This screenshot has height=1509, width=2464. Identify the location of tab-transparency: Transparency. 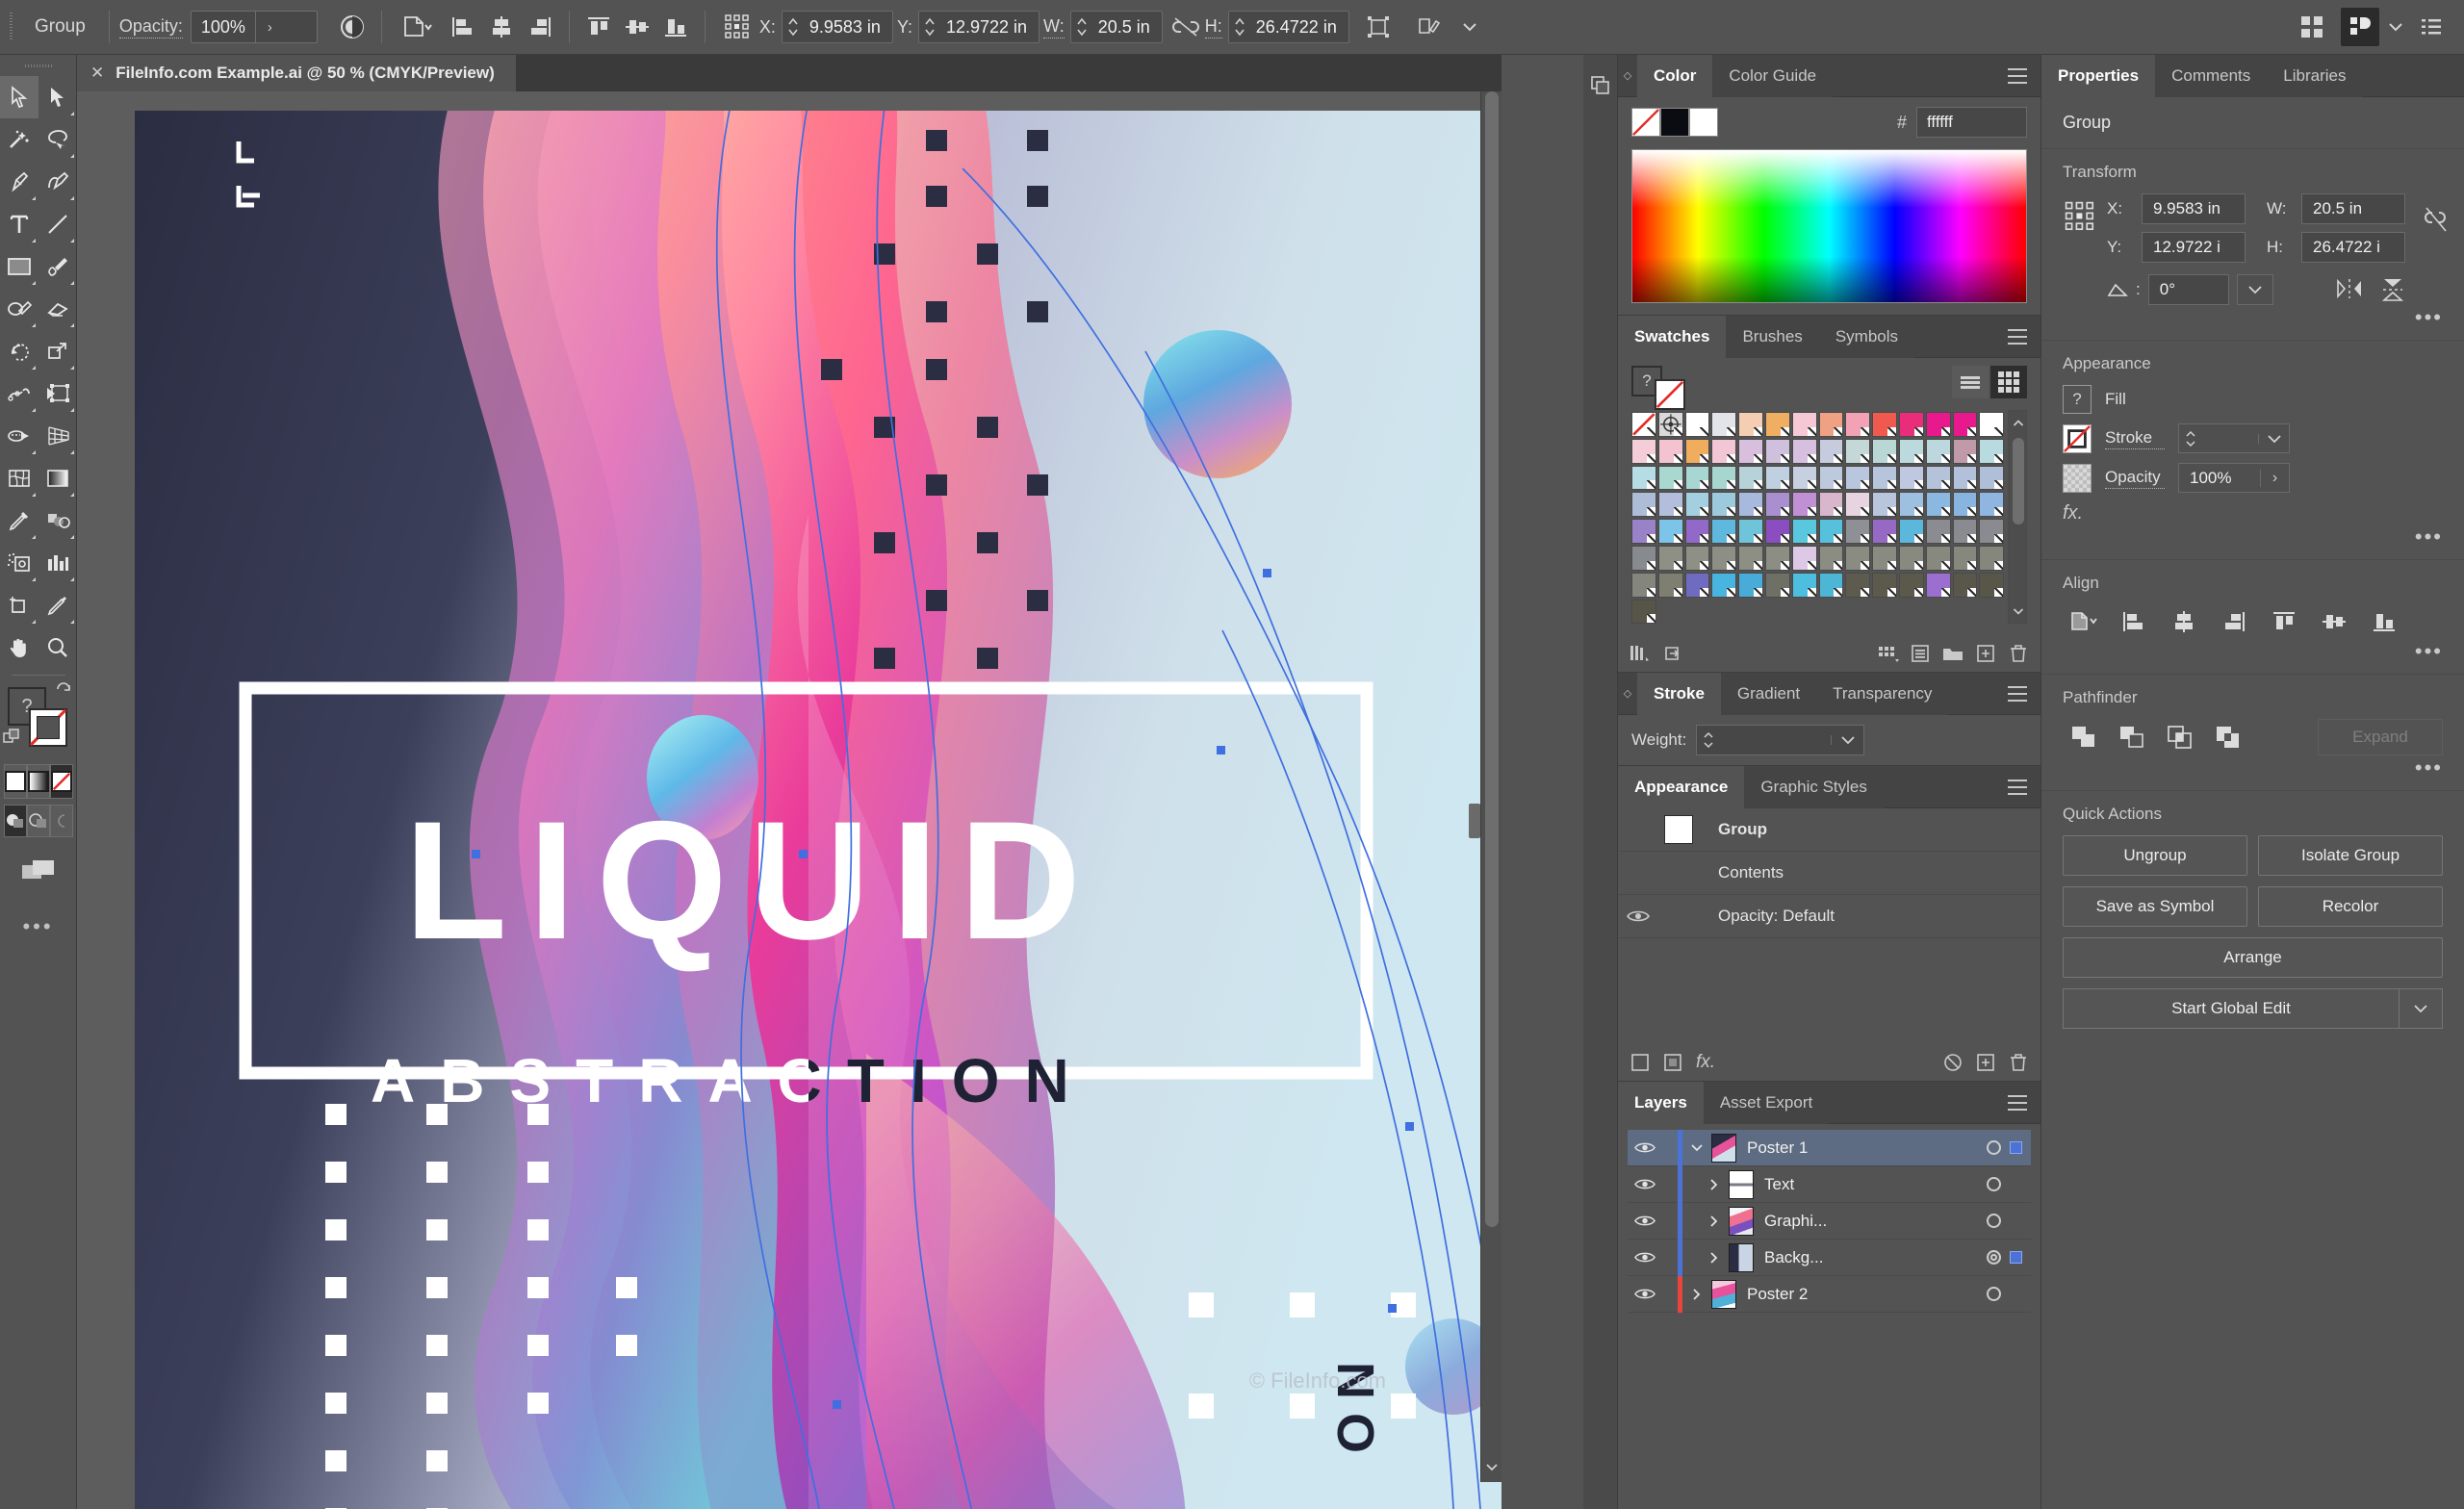
(1882, 693).